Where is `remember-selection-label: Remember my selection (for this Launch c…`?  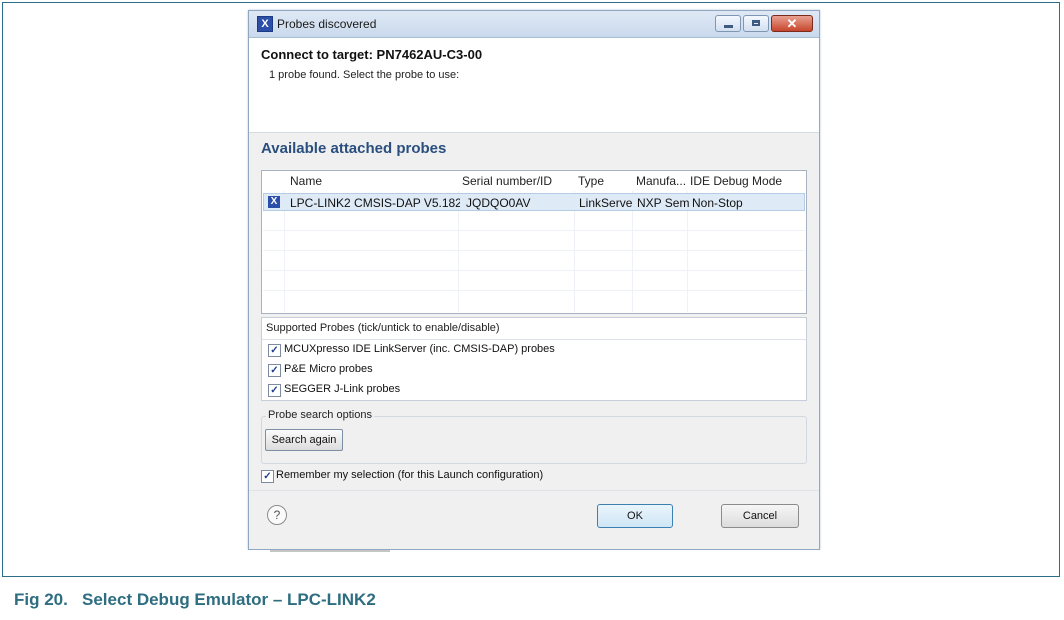 remember-selection-label: Remember my selection (for this Launch c… is located at coordinates (410, 475).